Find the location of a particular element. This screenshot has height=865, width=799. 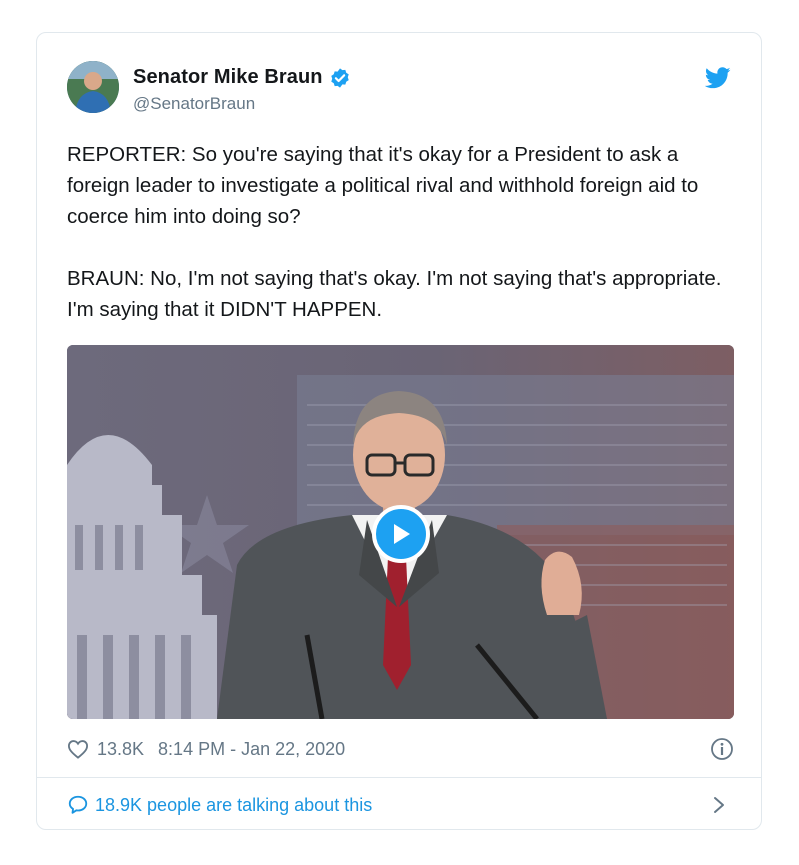

author-row: Senator Mike Braun is located at coordinates (242, 77).